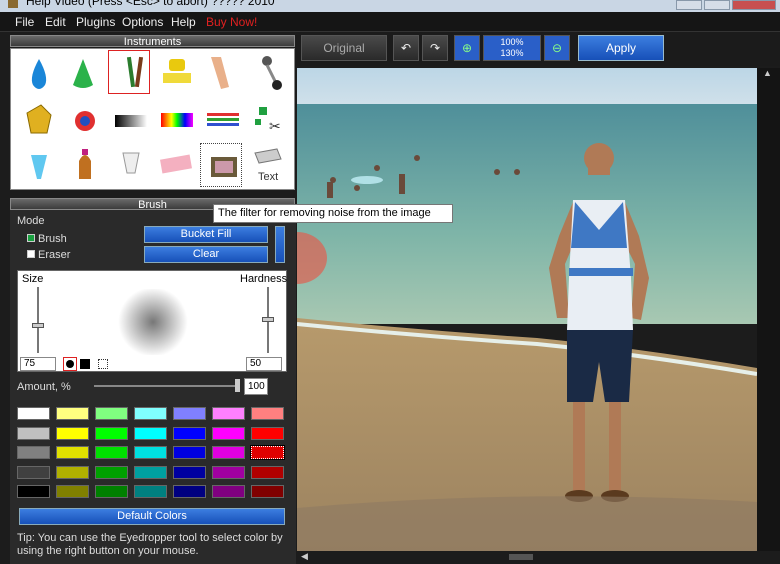 The width and height of the screenshot is (780, 564). What do you see at coordinates (38, 320) in the screenshot?
I see `size-slider` at bounding box center [38, 320].